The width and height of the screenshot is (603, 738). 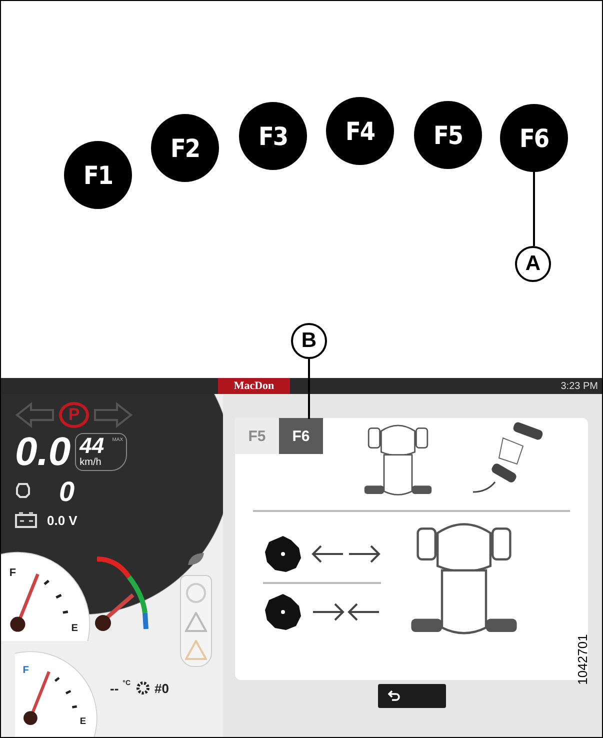 What do you see at coordinates (533, 264) in the screenshot?
I see `callout-label: A` at bounding box center [533, 264].